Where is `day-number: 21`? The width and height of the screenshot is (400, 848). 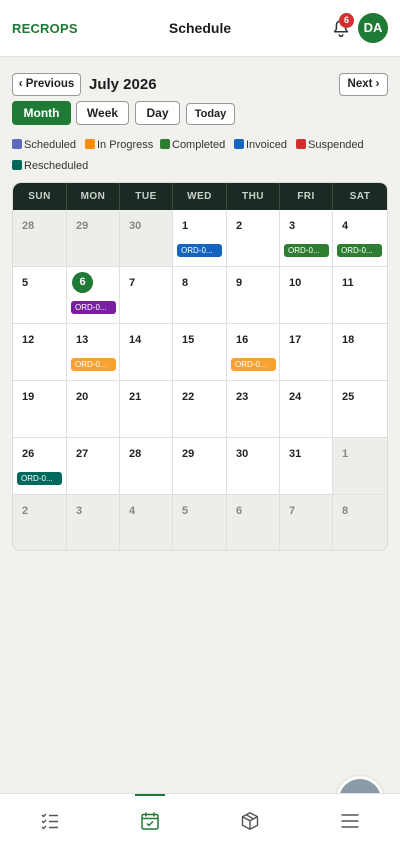 day-number: 21 is located at coordinates (135, 397).